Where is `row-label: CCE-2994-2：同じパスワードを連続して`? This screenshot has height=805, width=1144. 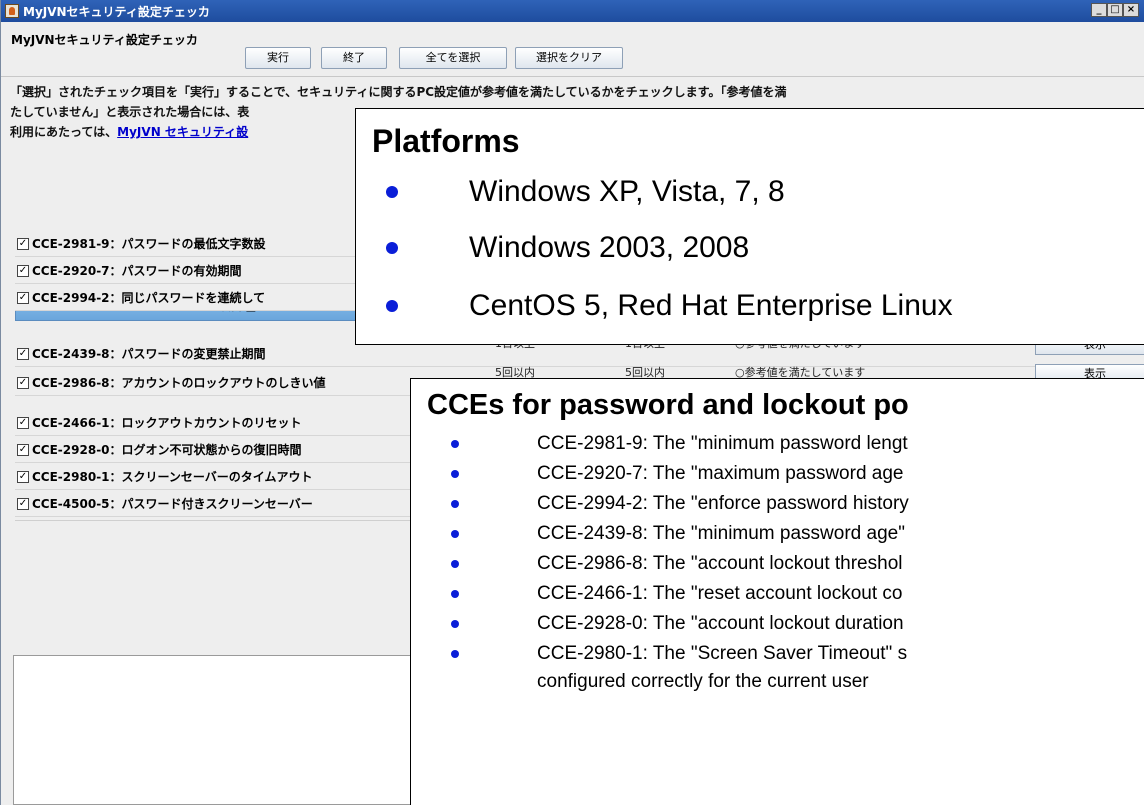
row-label: CCE-2994-2：同じパスワードを連続して is located at coordinates (149, 298).